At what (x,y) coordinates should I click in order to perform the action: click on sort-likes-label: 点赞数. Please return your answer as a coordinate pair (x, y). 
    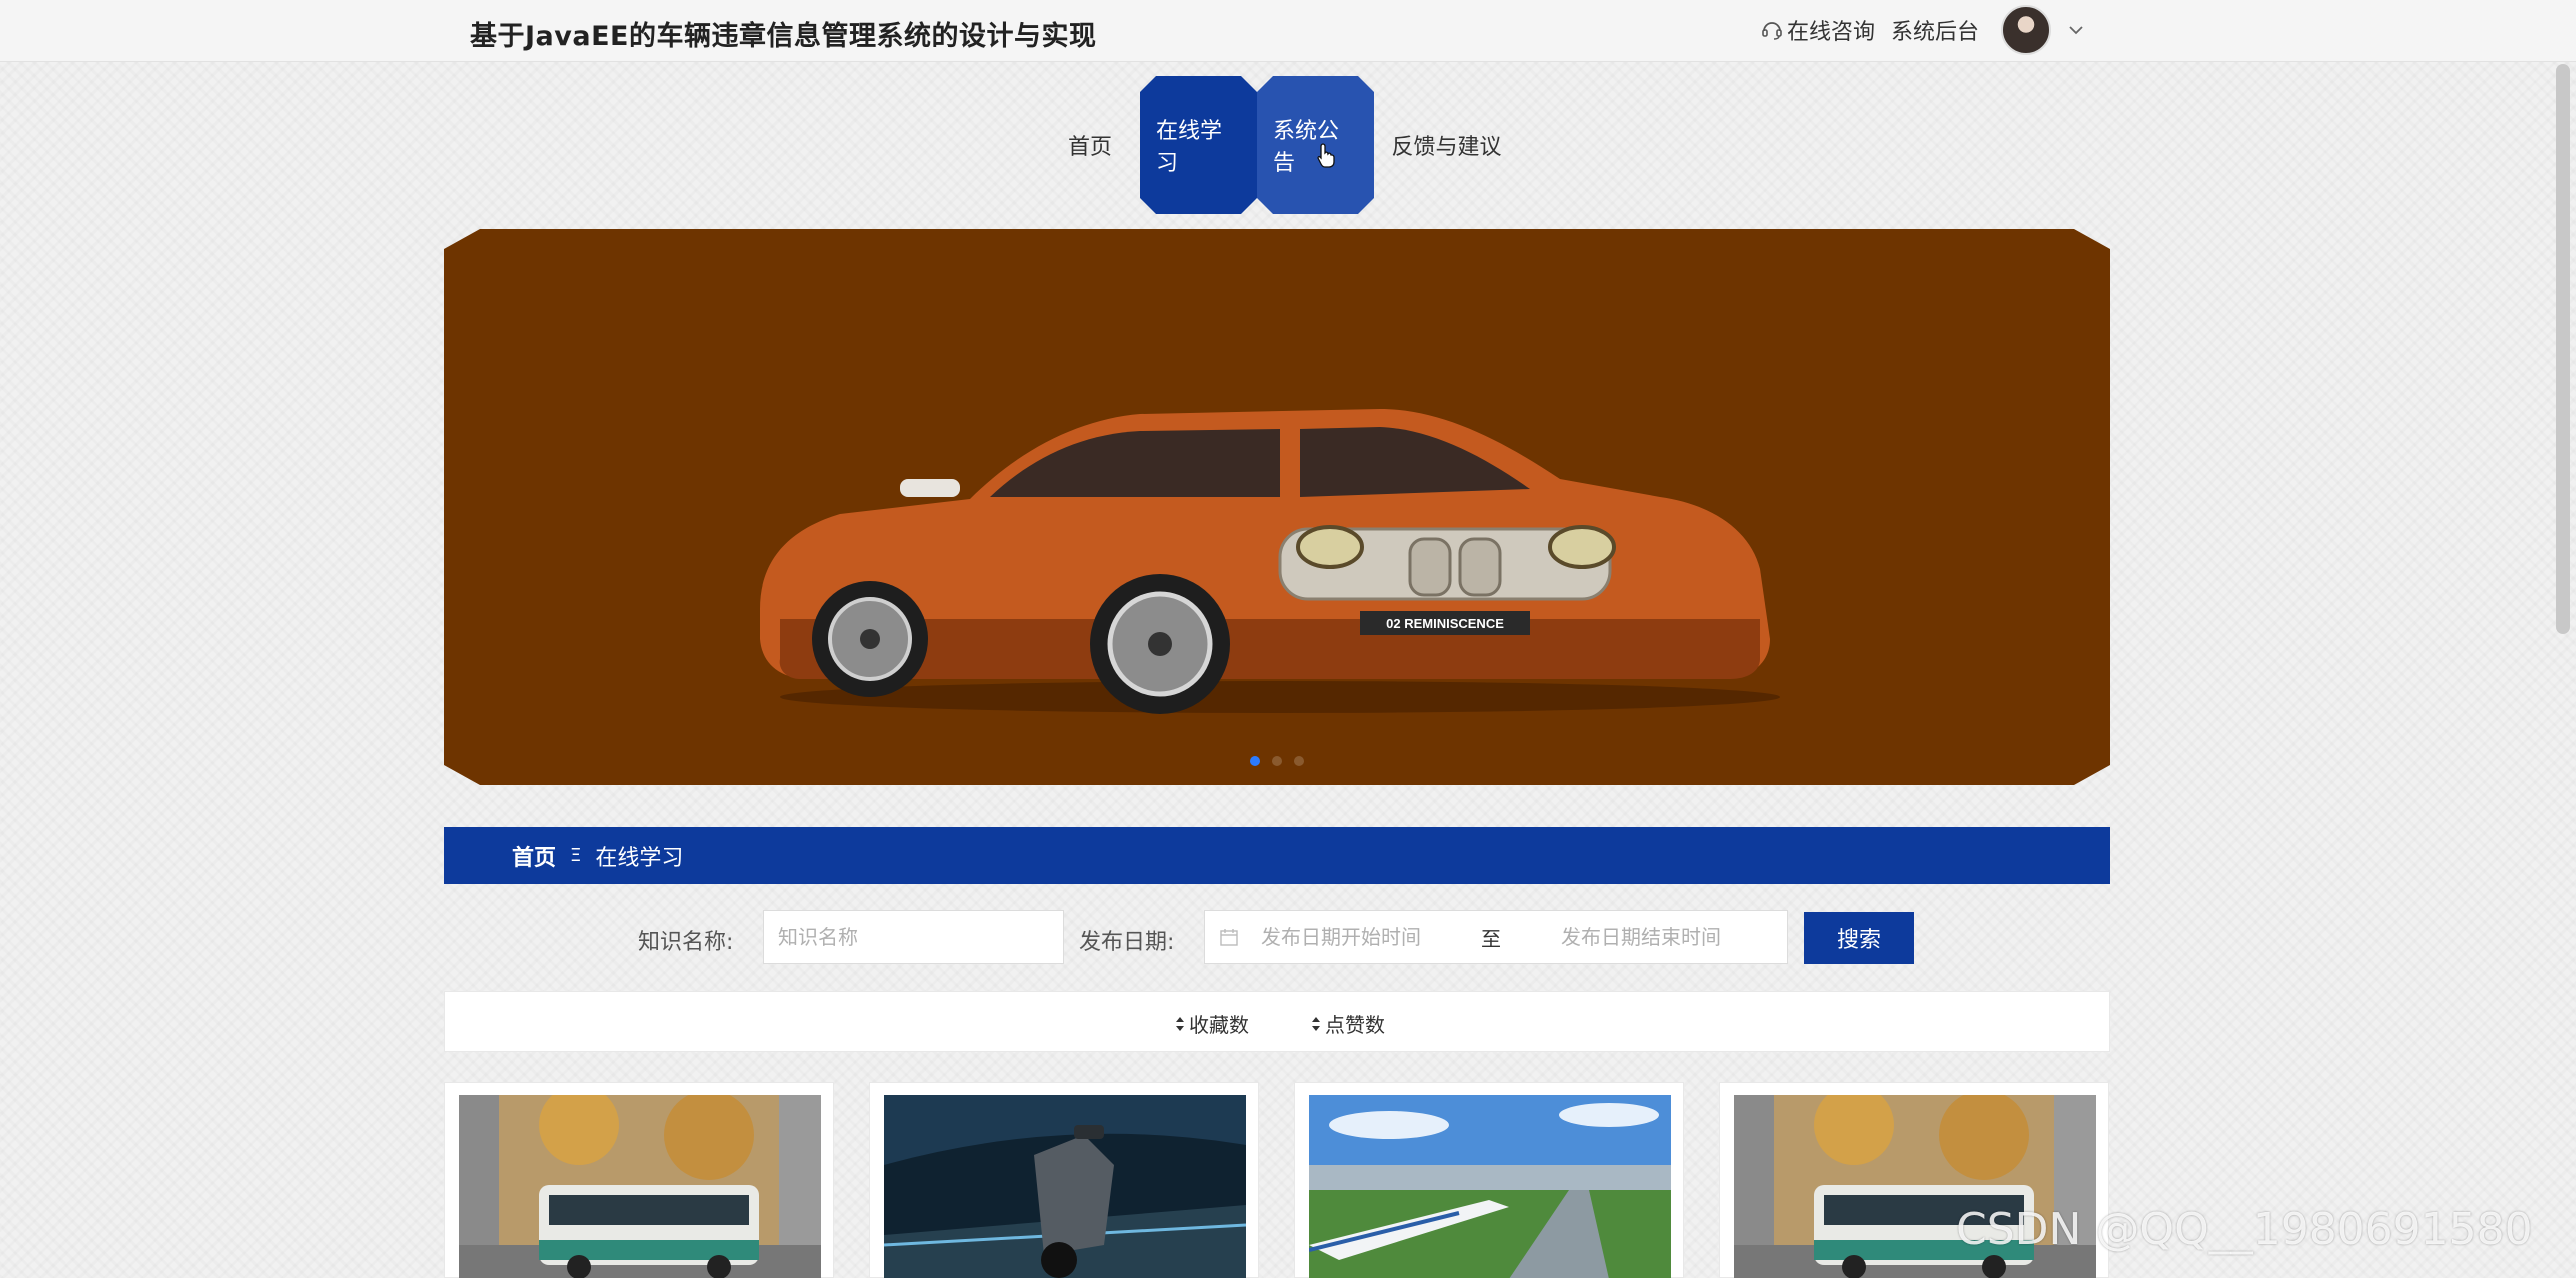
    Looking at the image, I should click on (1355, 1025).